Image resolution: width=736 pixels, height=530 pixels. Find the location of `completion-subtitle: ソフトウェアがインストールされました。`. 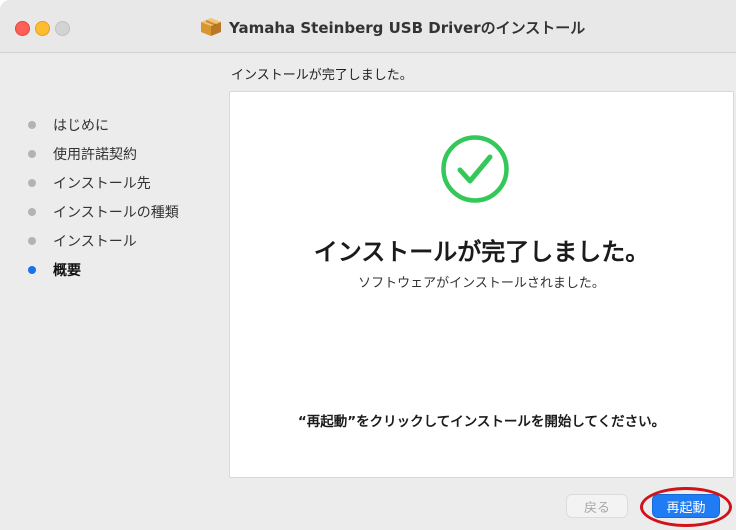

completion-subtitle: ソフトウェアがインストールされました。 is located at coordinates (481, 283).